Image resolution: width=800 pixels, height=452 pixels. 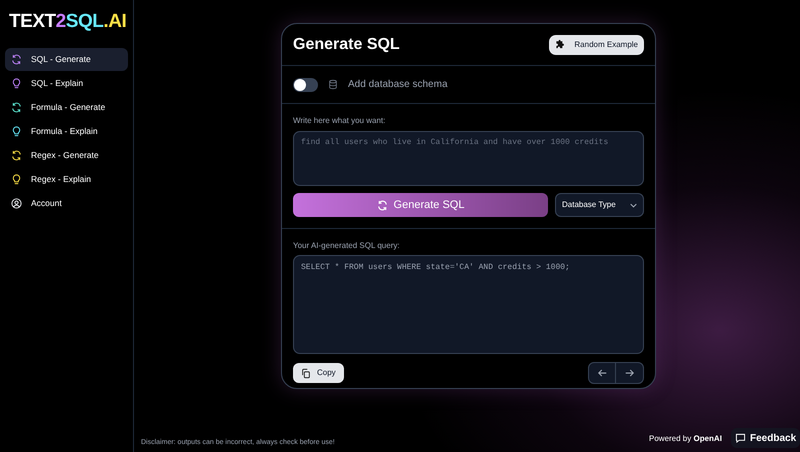 I want to click on card-title: Generate SQL, so click(x=346, y=44).